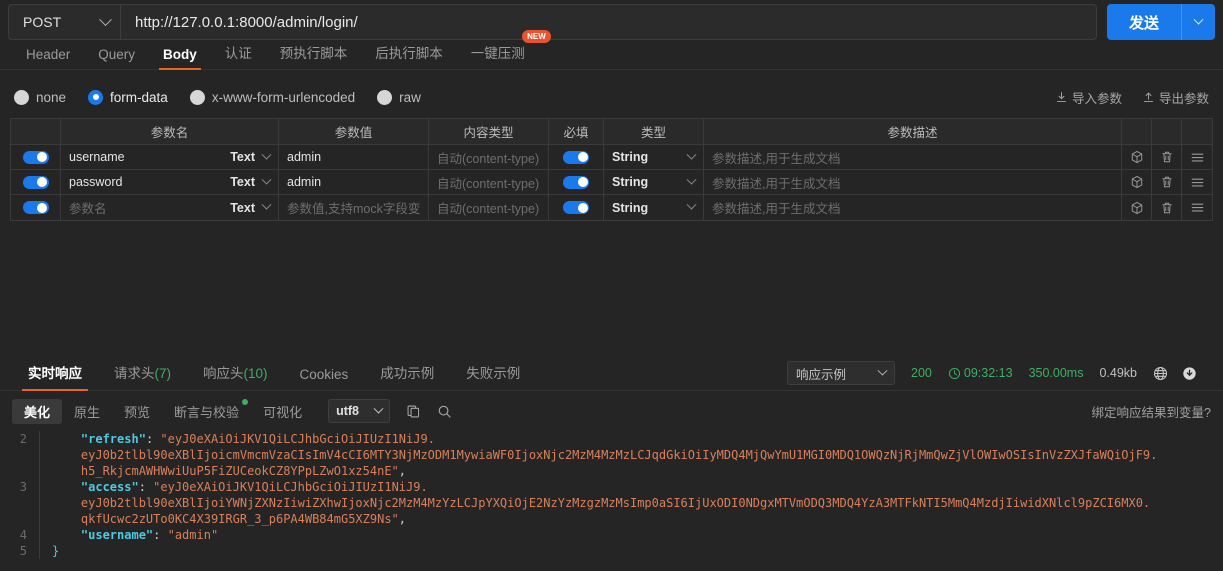 This screenshot has width=1223, height=571. I want to click on row-param-value-cell: 参数值,支持mock字段变, so click(354, 207).